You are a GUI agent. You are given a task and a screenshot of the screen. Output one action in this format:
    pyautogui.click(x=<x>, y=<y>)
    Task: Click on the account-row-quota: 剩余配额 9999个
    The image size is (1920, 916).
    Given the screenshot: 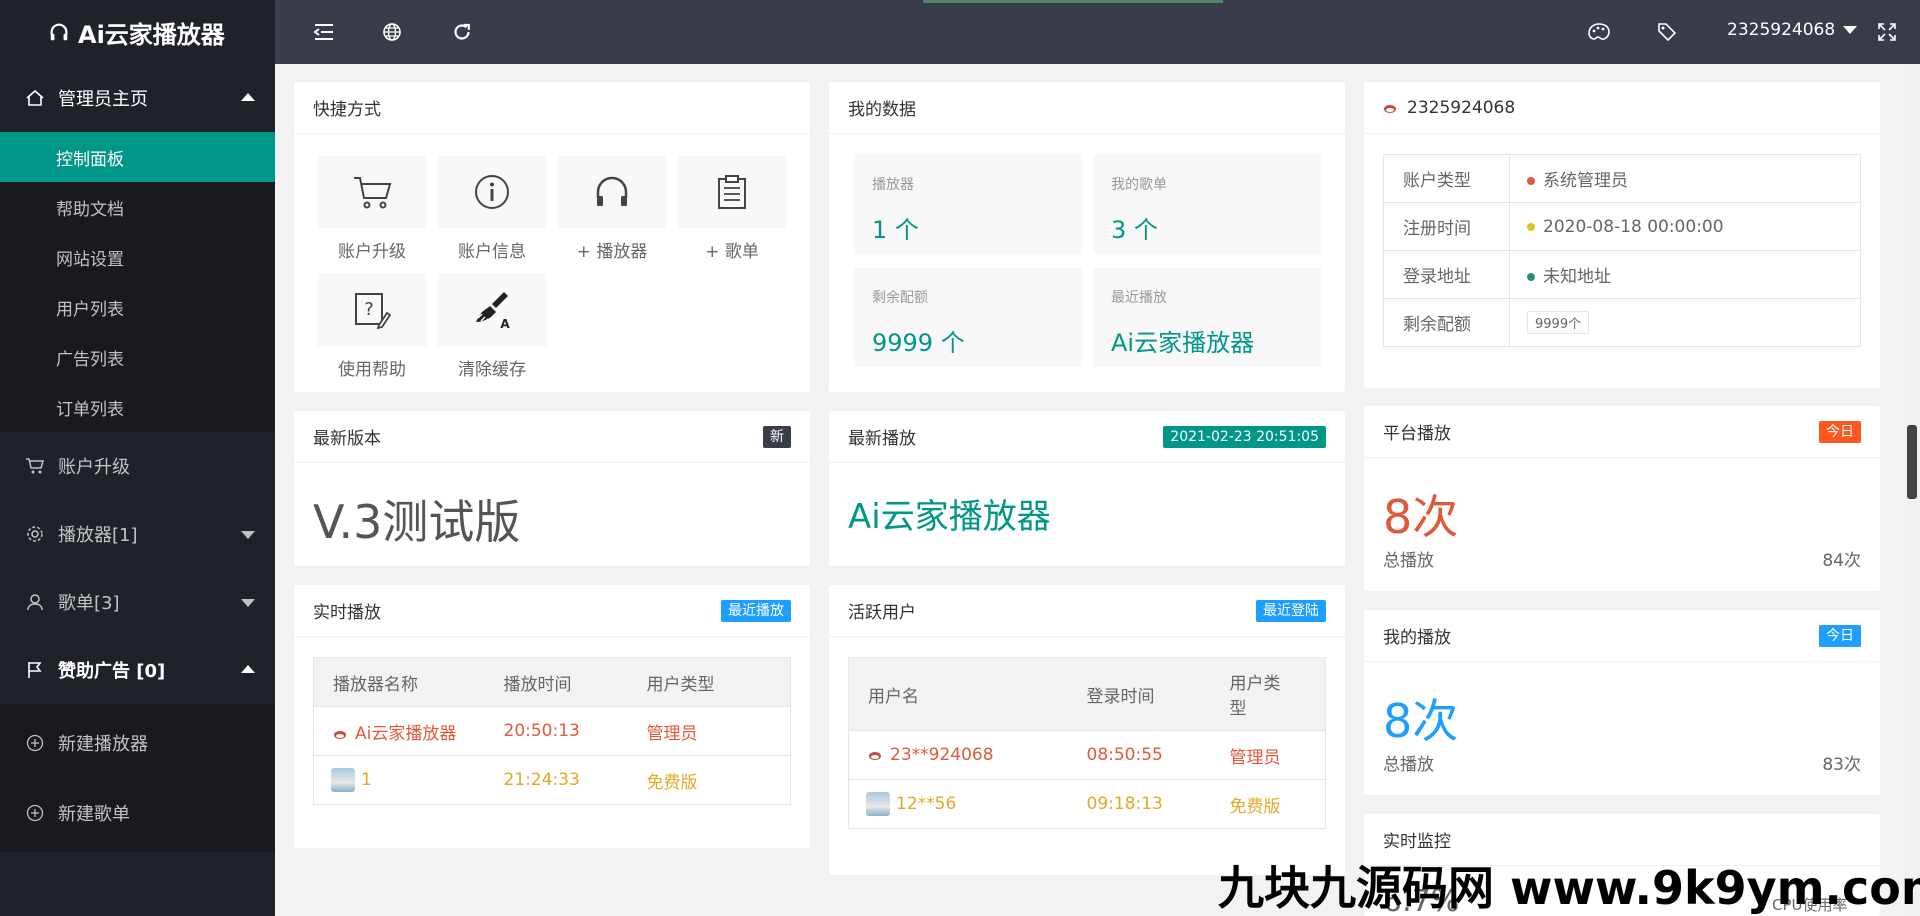 What is the action you would take?
    pyautogui.click(x=1622, y=322)
    